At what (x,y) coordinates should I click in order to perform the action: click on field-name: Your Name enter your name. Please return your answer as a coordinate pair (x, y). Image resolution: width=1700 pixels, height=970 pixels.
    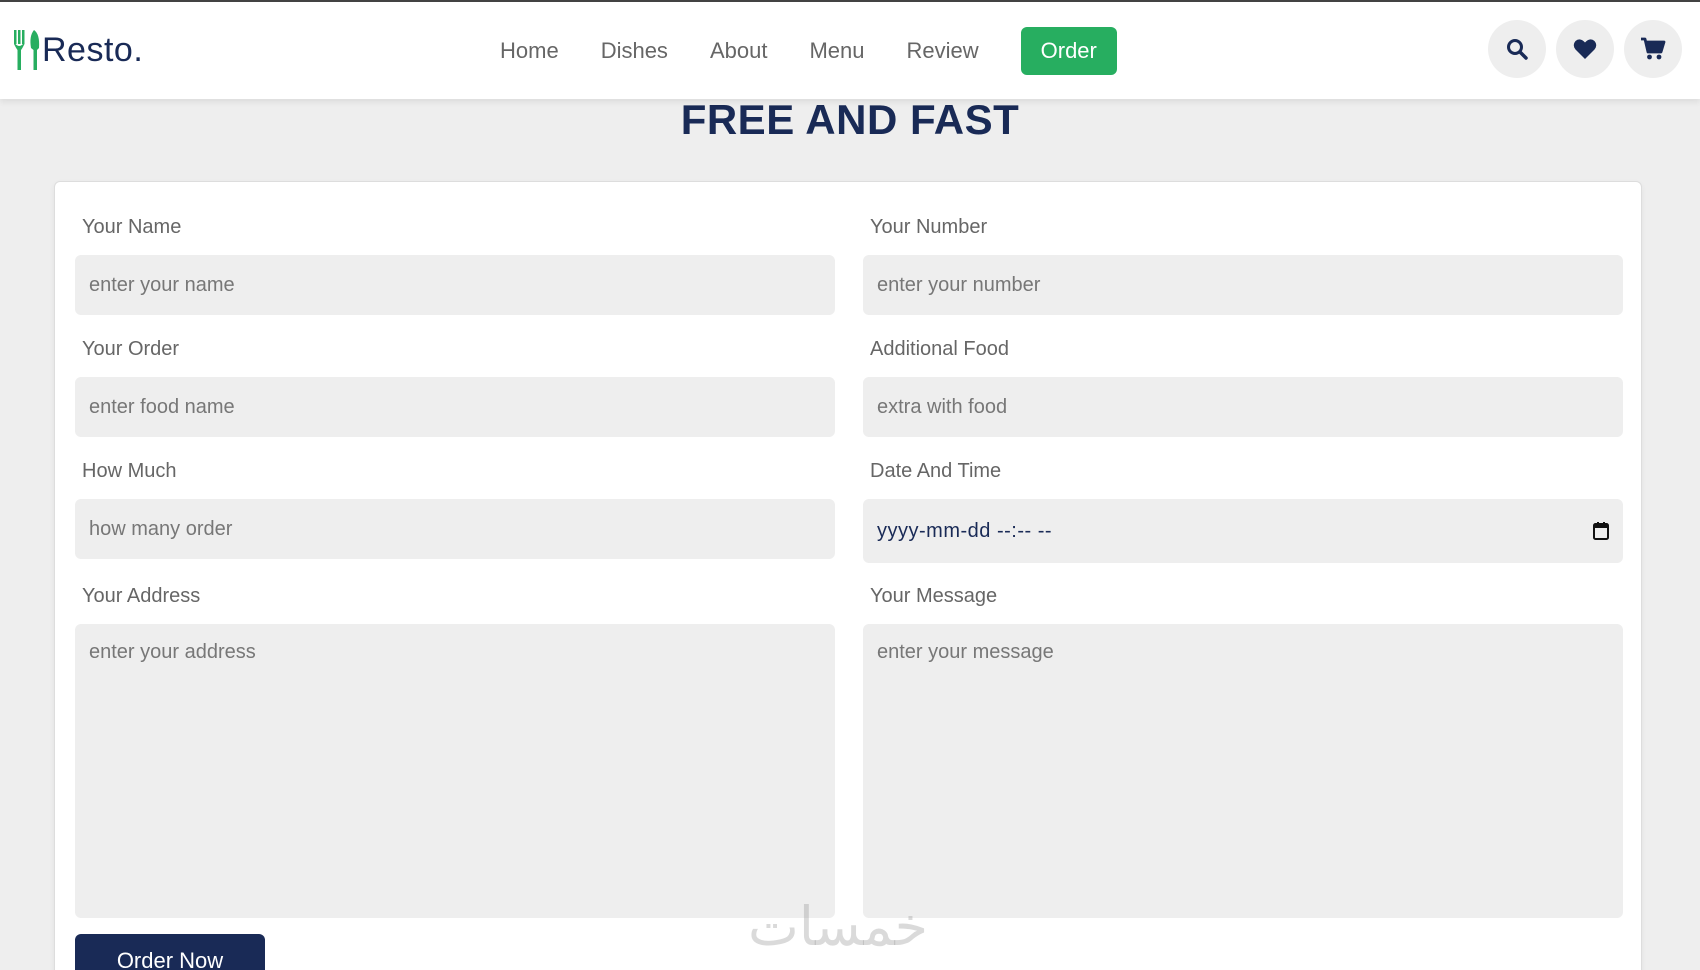
    Looking at the image, I should click on (455, 265).